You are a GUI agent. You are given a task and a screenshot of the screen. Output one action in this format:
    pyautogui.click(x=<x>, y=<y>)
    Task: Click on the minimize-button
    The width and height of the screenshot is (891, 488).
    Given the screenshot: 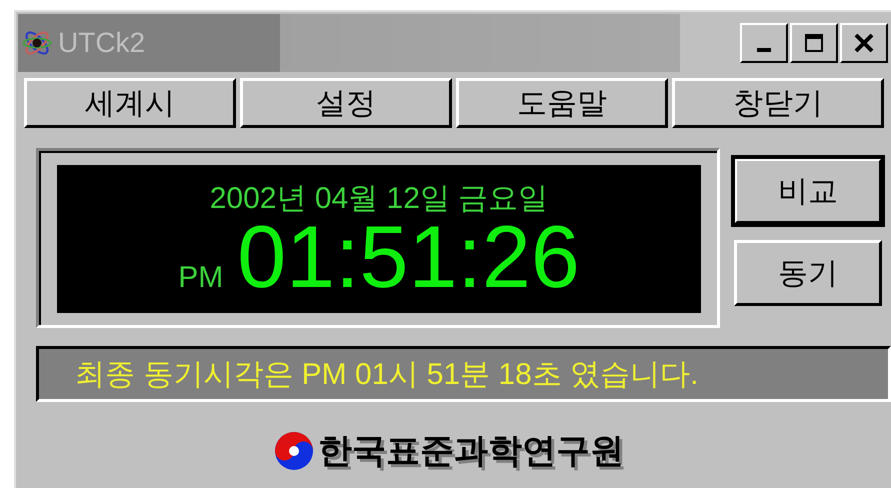 What is the action you would take?
    pyautogui.click(x=764, y=43)
    